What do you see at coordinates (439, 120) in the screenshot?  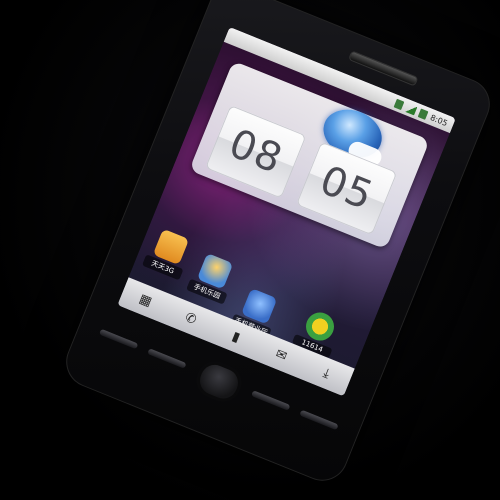 I see `status-time: 8:05` at bounding box center [439, 120].